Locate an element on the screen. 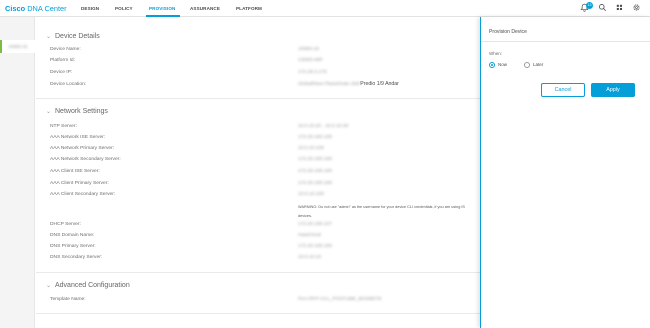  nav-policy: POLICY is located at coordinates (124, 8).